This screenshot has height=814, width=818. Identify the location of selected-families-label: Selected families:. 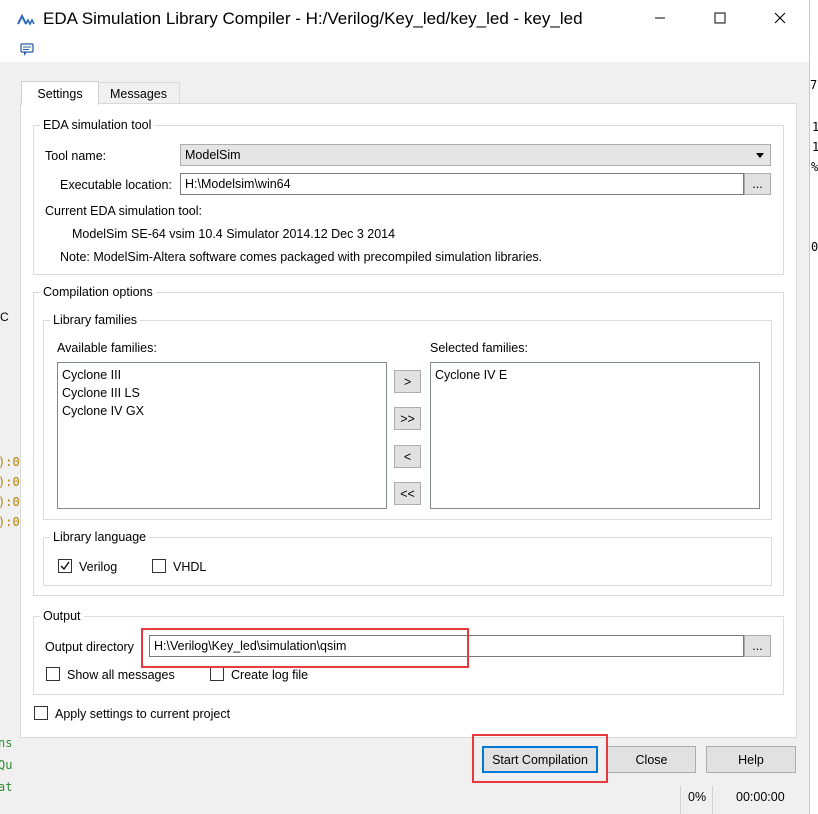
(479, 348).